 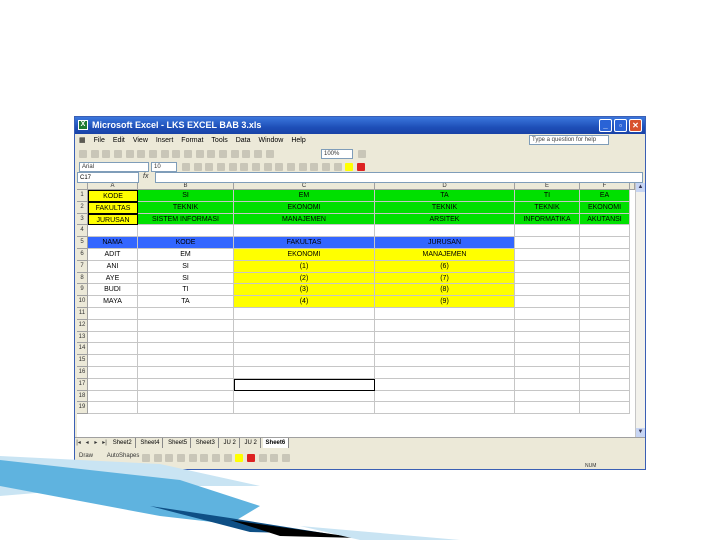 What do you see at coordinates (246, 154) in the screenshot?
I see `sort-icon` at bounding box center [246, 154].